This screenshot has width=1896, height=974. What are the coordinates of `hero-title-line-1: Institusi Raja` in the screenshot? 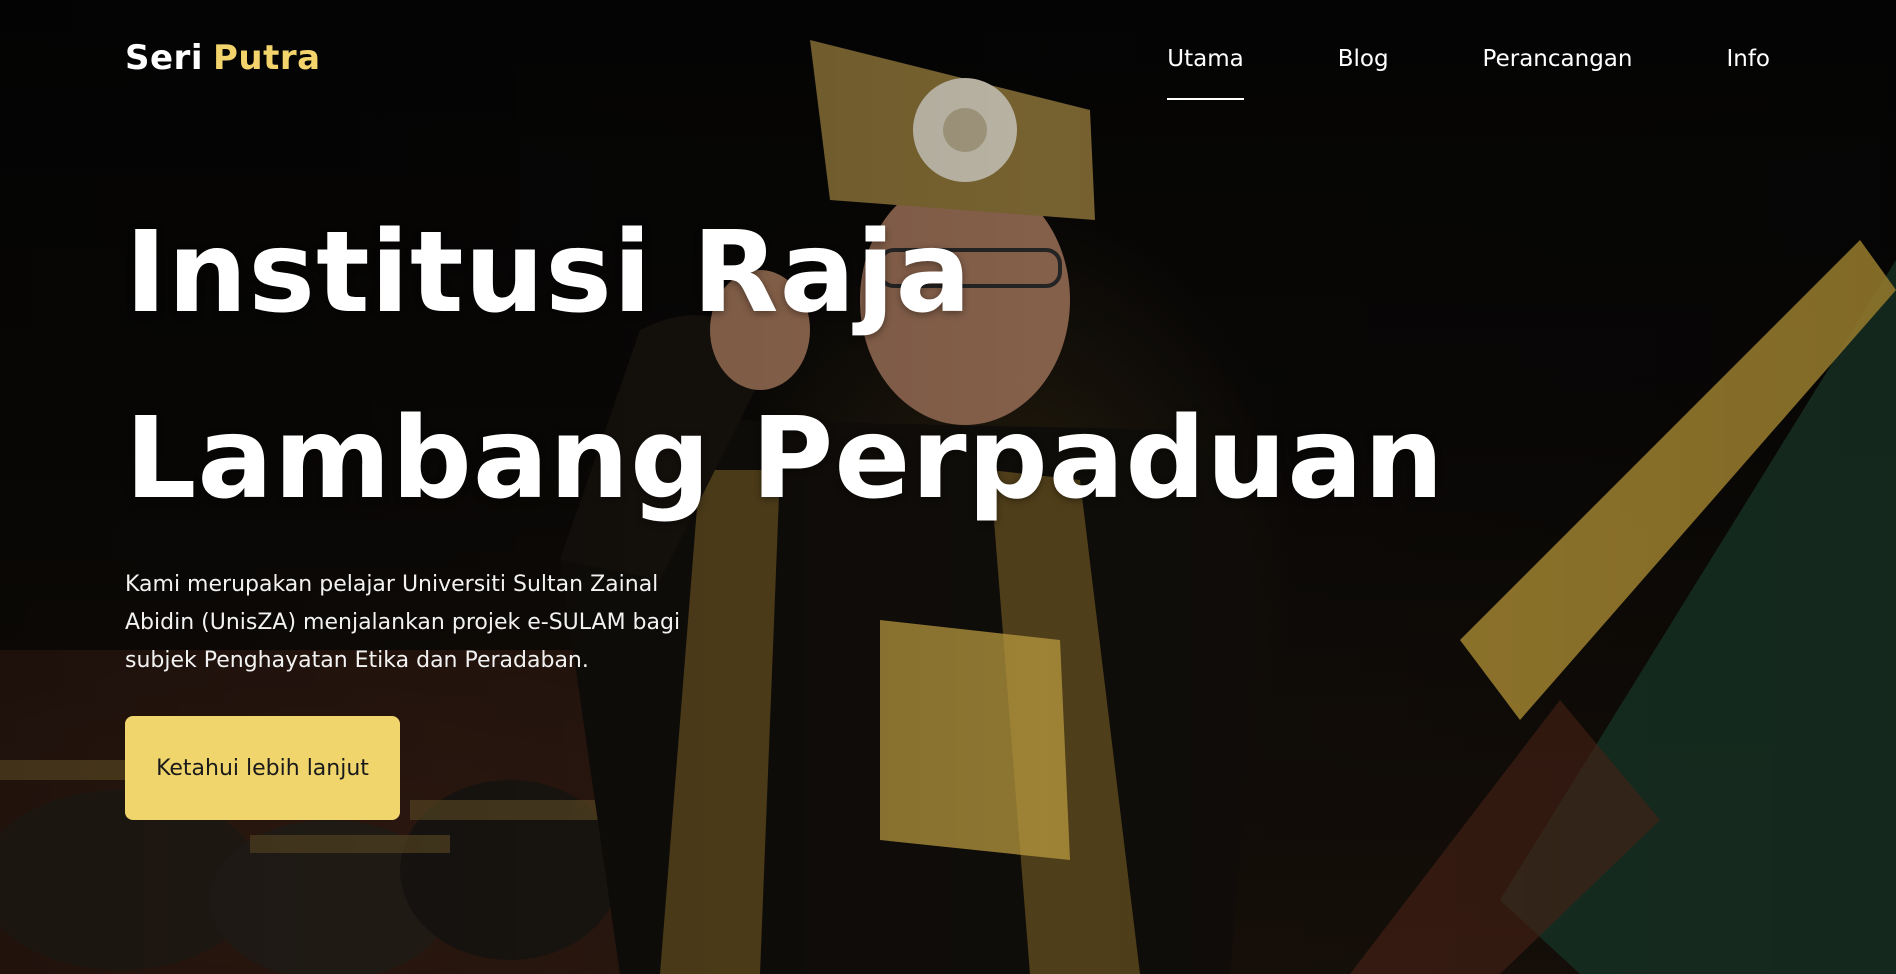 It's located at (549, 273).